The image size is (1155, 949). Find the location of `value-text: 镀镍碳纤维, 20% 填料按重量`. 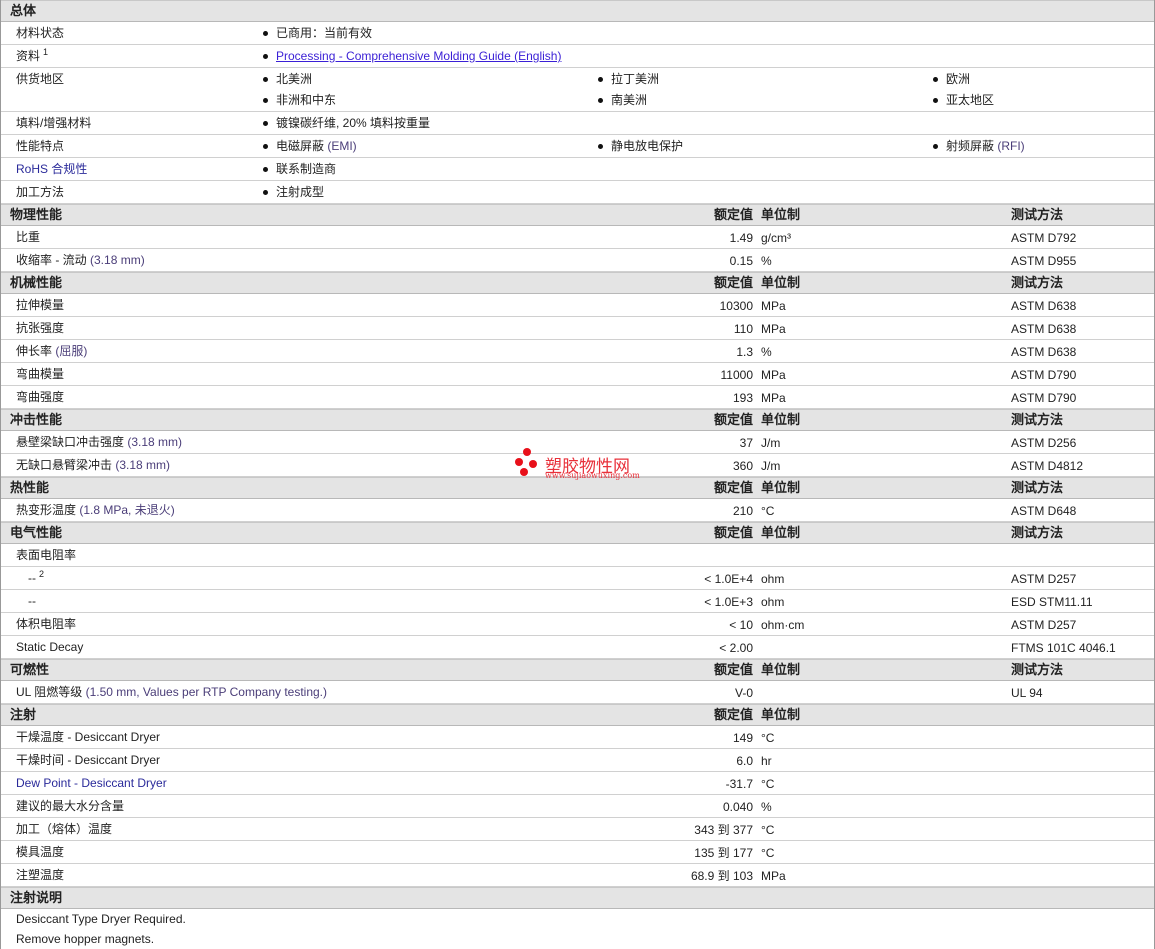

value-text: 镀镍碳纤维, 20% 填料按重量 is located at coordinates (353, 123).